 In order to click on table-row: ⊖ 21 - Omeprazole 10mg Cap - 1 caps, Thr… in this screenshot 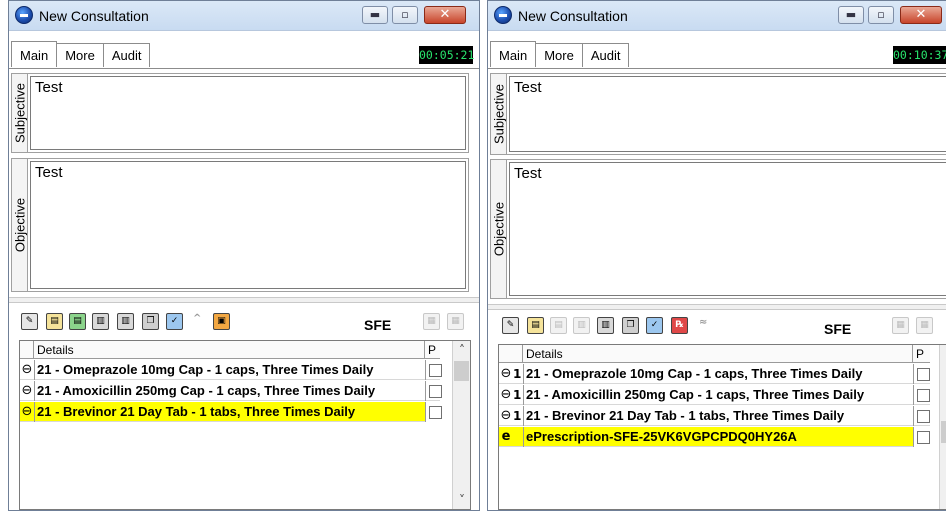, I will do `click(231, 370)`.